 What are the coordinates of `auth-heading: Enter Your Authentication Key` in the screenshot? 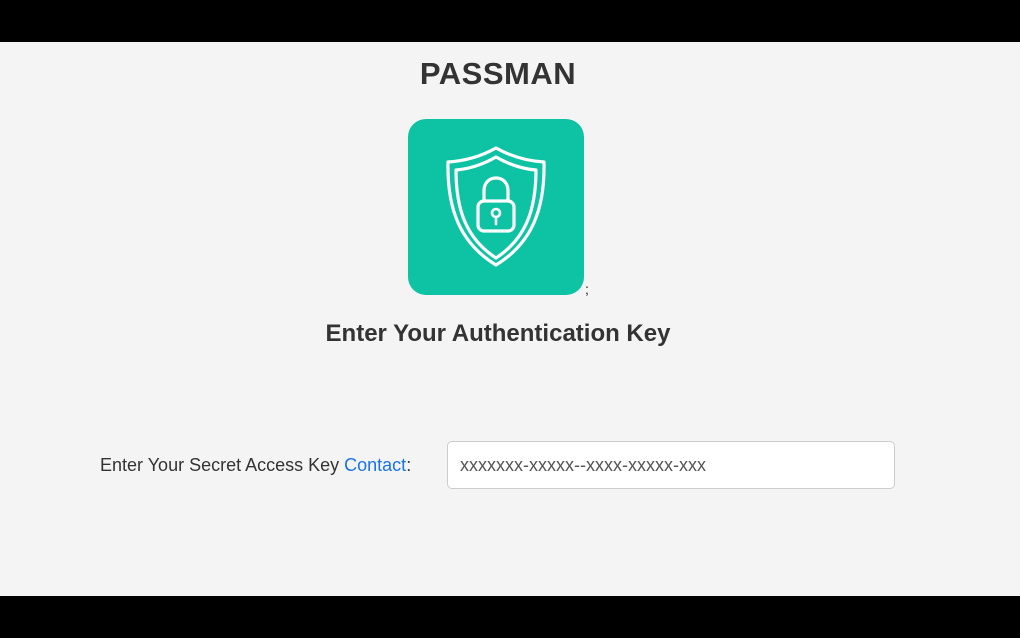 It's located at (498, 333).